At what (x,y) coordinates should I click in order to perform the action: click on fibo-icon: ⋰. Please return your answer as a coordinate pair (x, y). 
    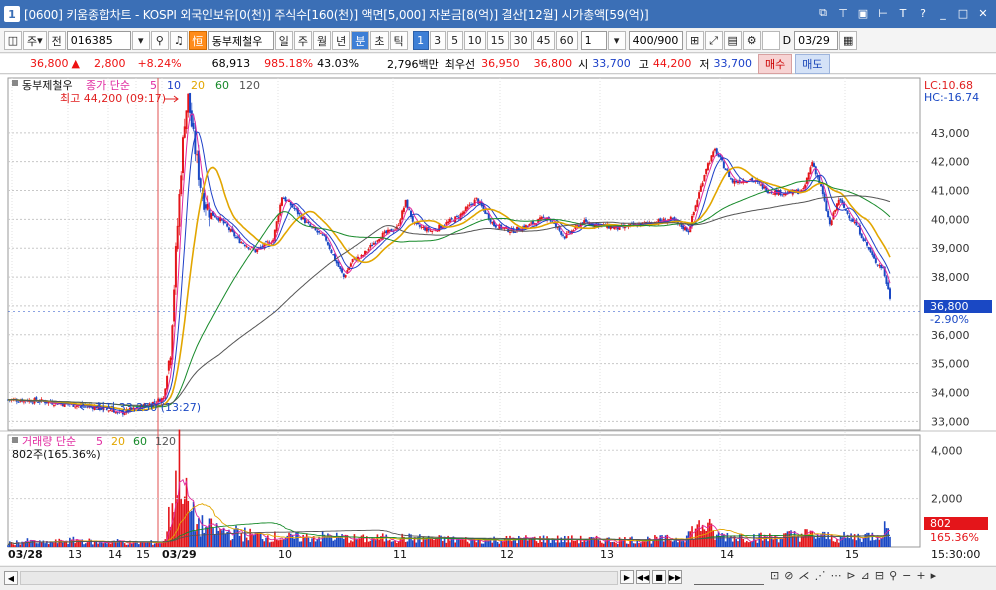
    Looking at the image, I should click on (819, 575).